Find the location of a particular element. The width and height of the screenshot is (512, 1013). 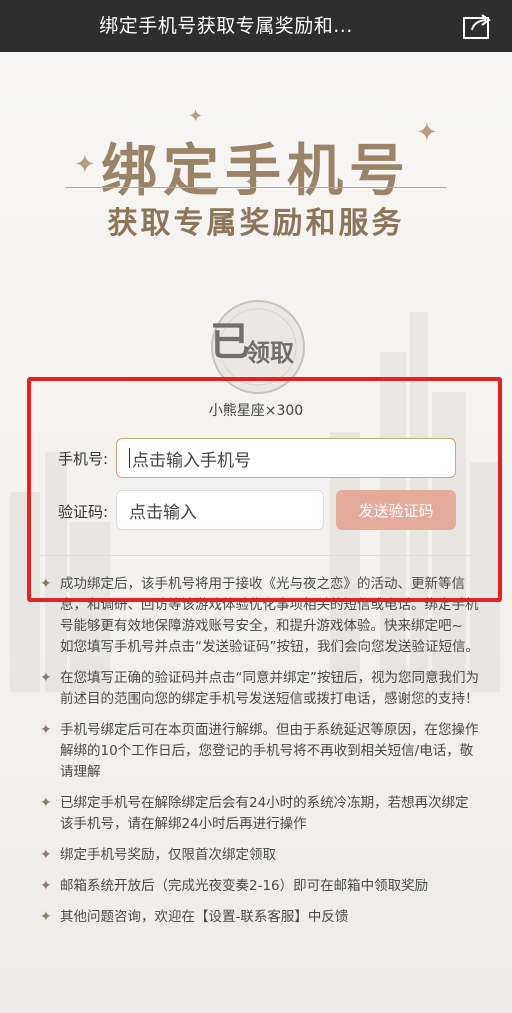

divider is located at coordinates (256, 187).